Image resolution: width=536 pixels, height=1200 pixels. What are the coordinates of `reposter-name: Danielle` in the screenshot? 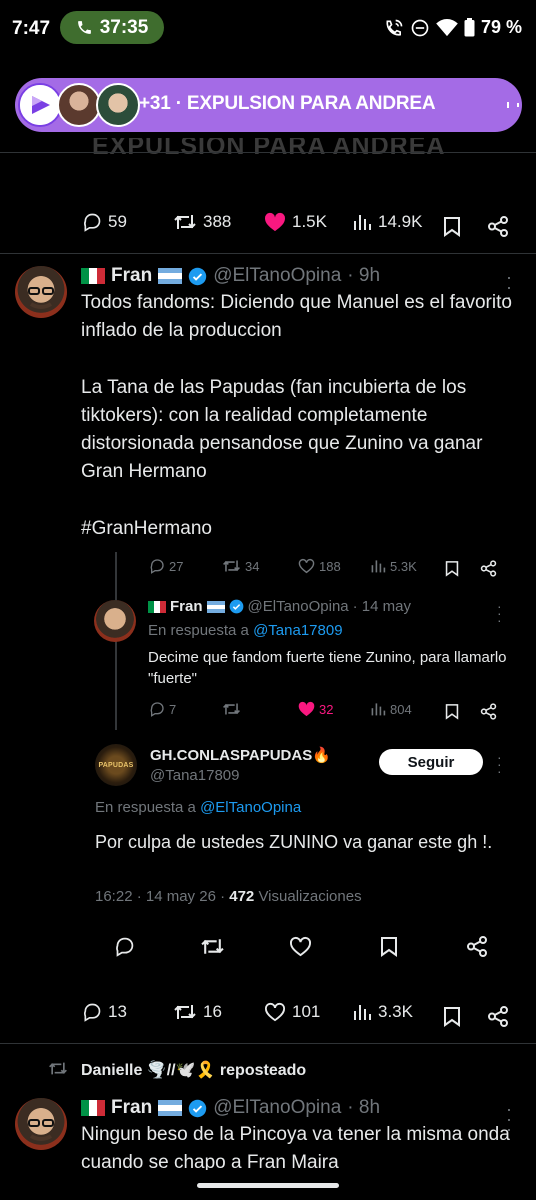 It's located at (112, 1070).